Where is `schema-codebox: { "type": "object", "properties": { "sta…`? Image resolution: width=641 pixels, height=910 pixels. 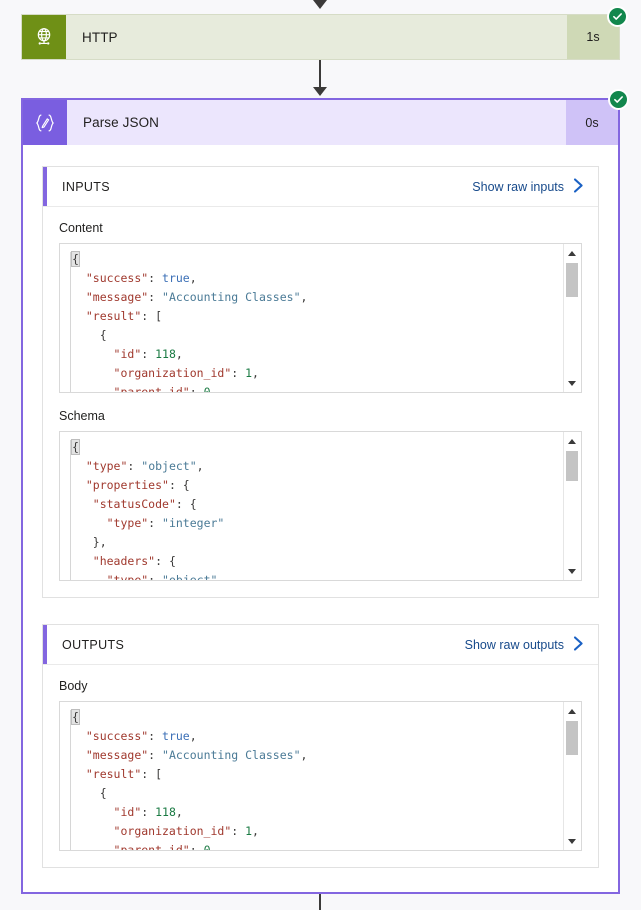
schema-codebox: { "type": "object", "properties": { "sta… is located at coordinates (320, 506).